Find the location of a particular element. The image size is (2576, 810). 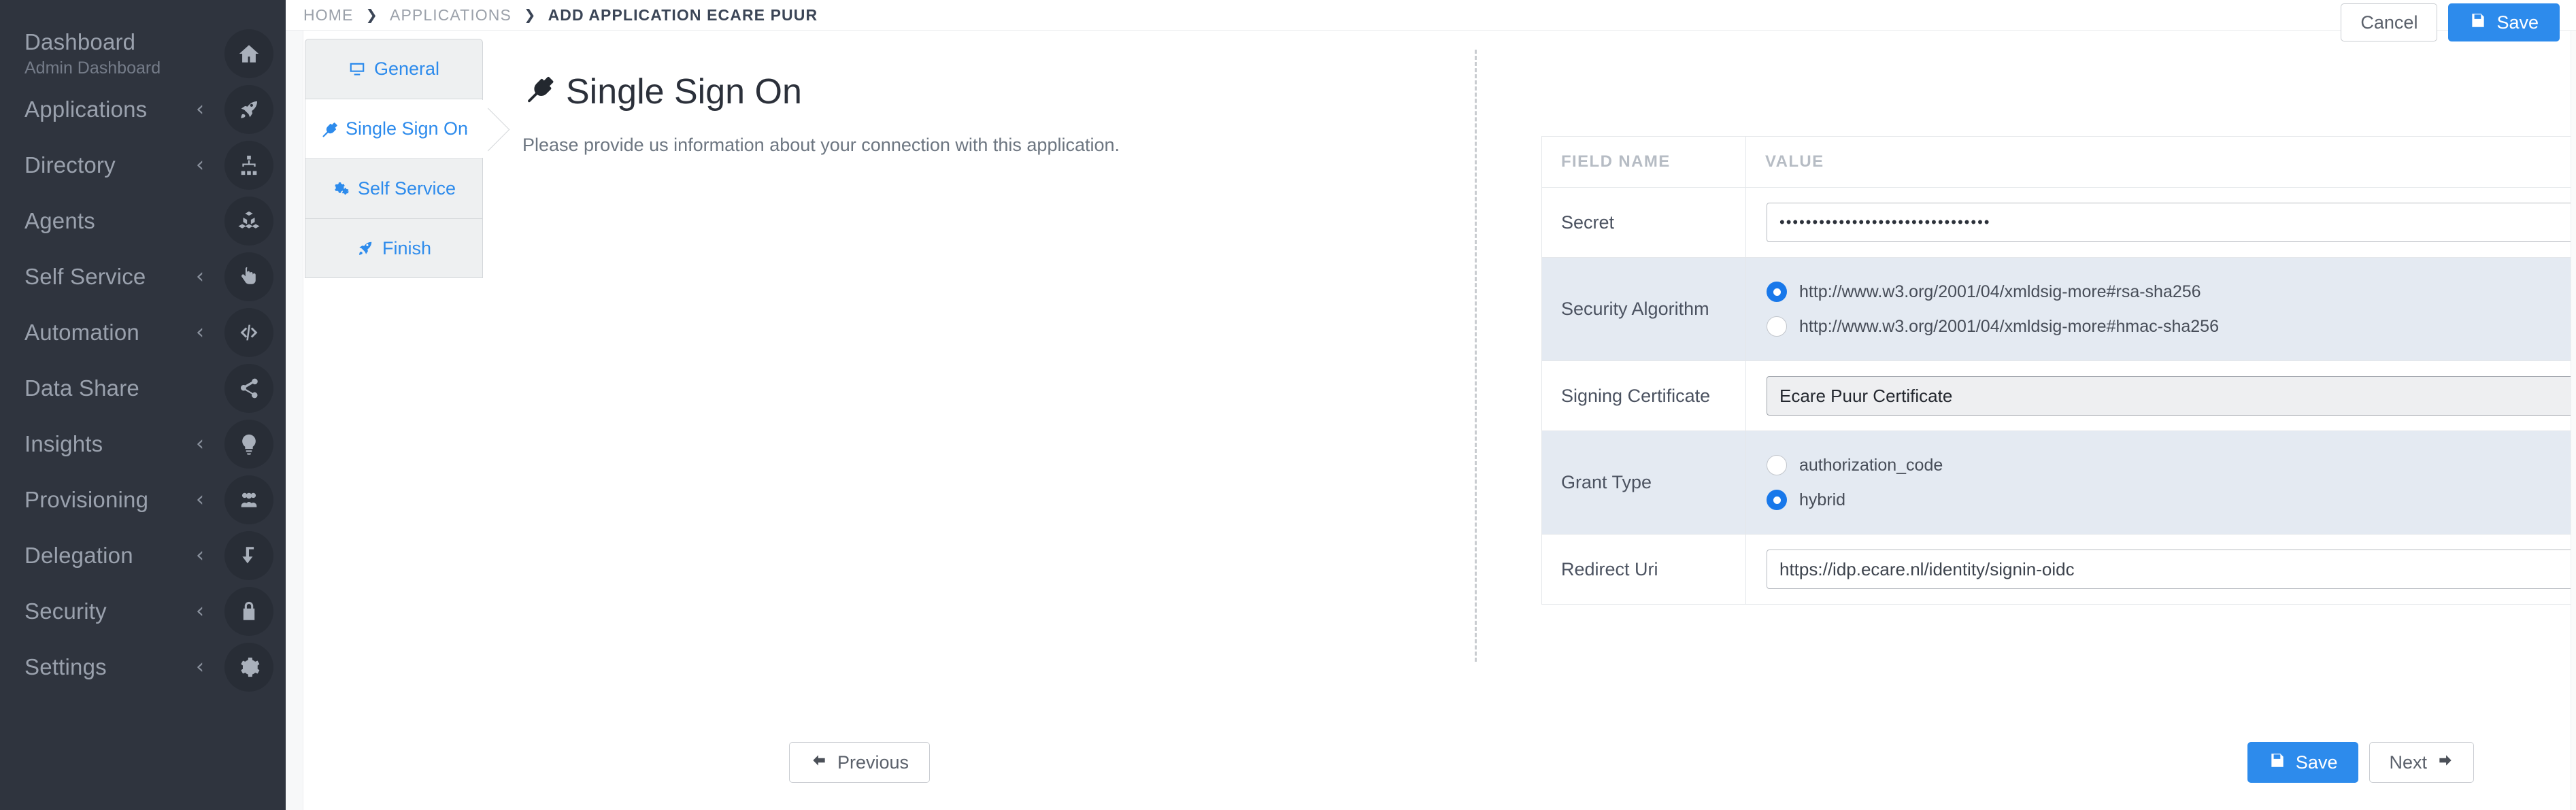

save-button-label: Save is located at coordinates (2316, 762).